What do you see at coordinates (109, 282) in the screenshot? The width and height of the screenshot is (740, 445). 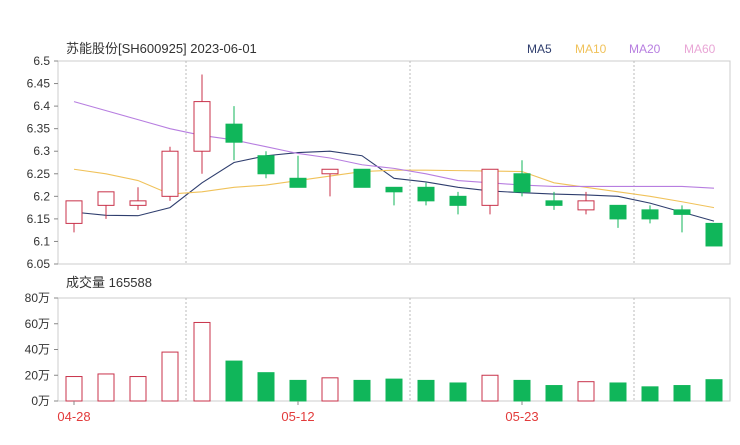 I see `volume-label: 成交量 165588` at bounding box center [109, 282].